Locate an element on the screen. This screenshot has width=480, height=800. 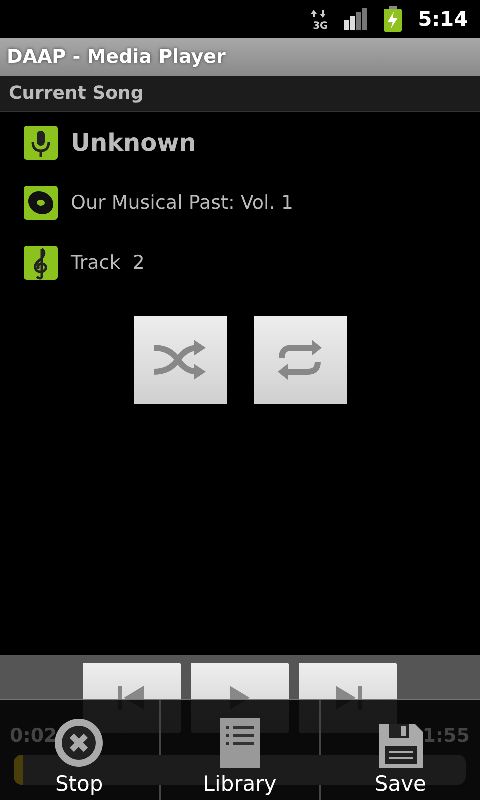
section-title: Current Song is located at coordinates (76, 93).